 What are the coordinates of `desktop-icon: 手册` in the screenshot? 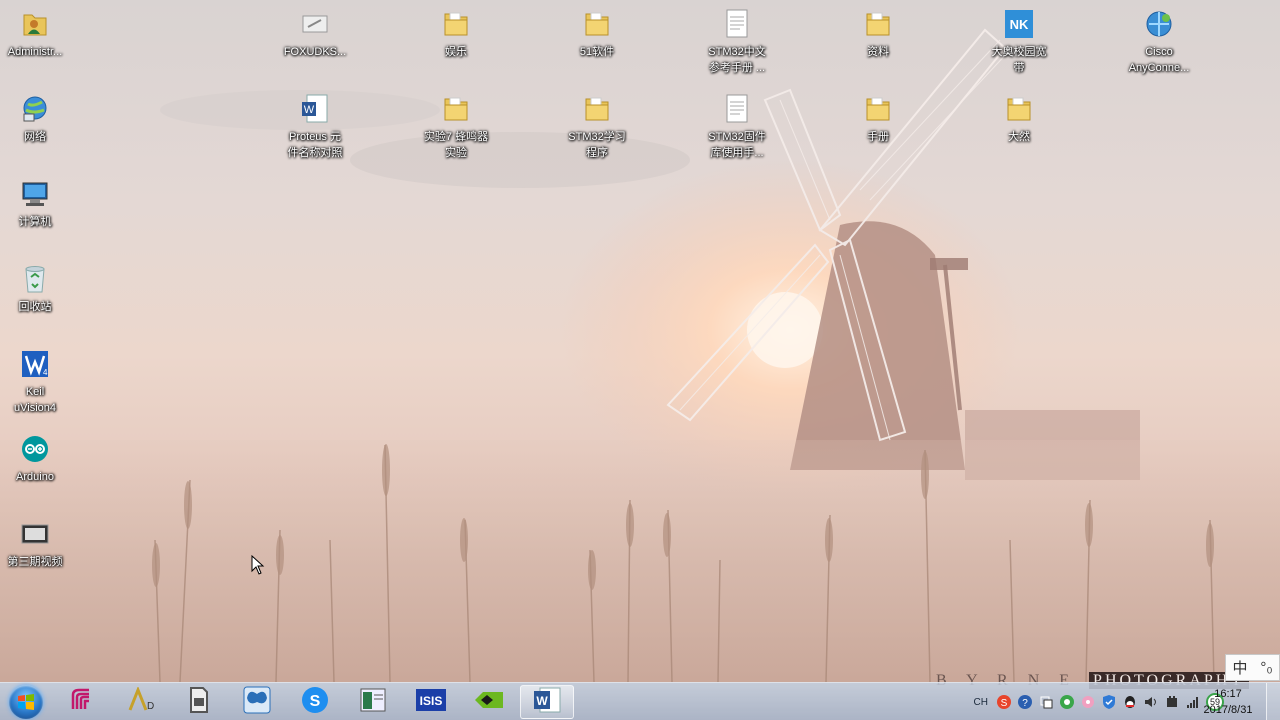 It's located at (878, 119).